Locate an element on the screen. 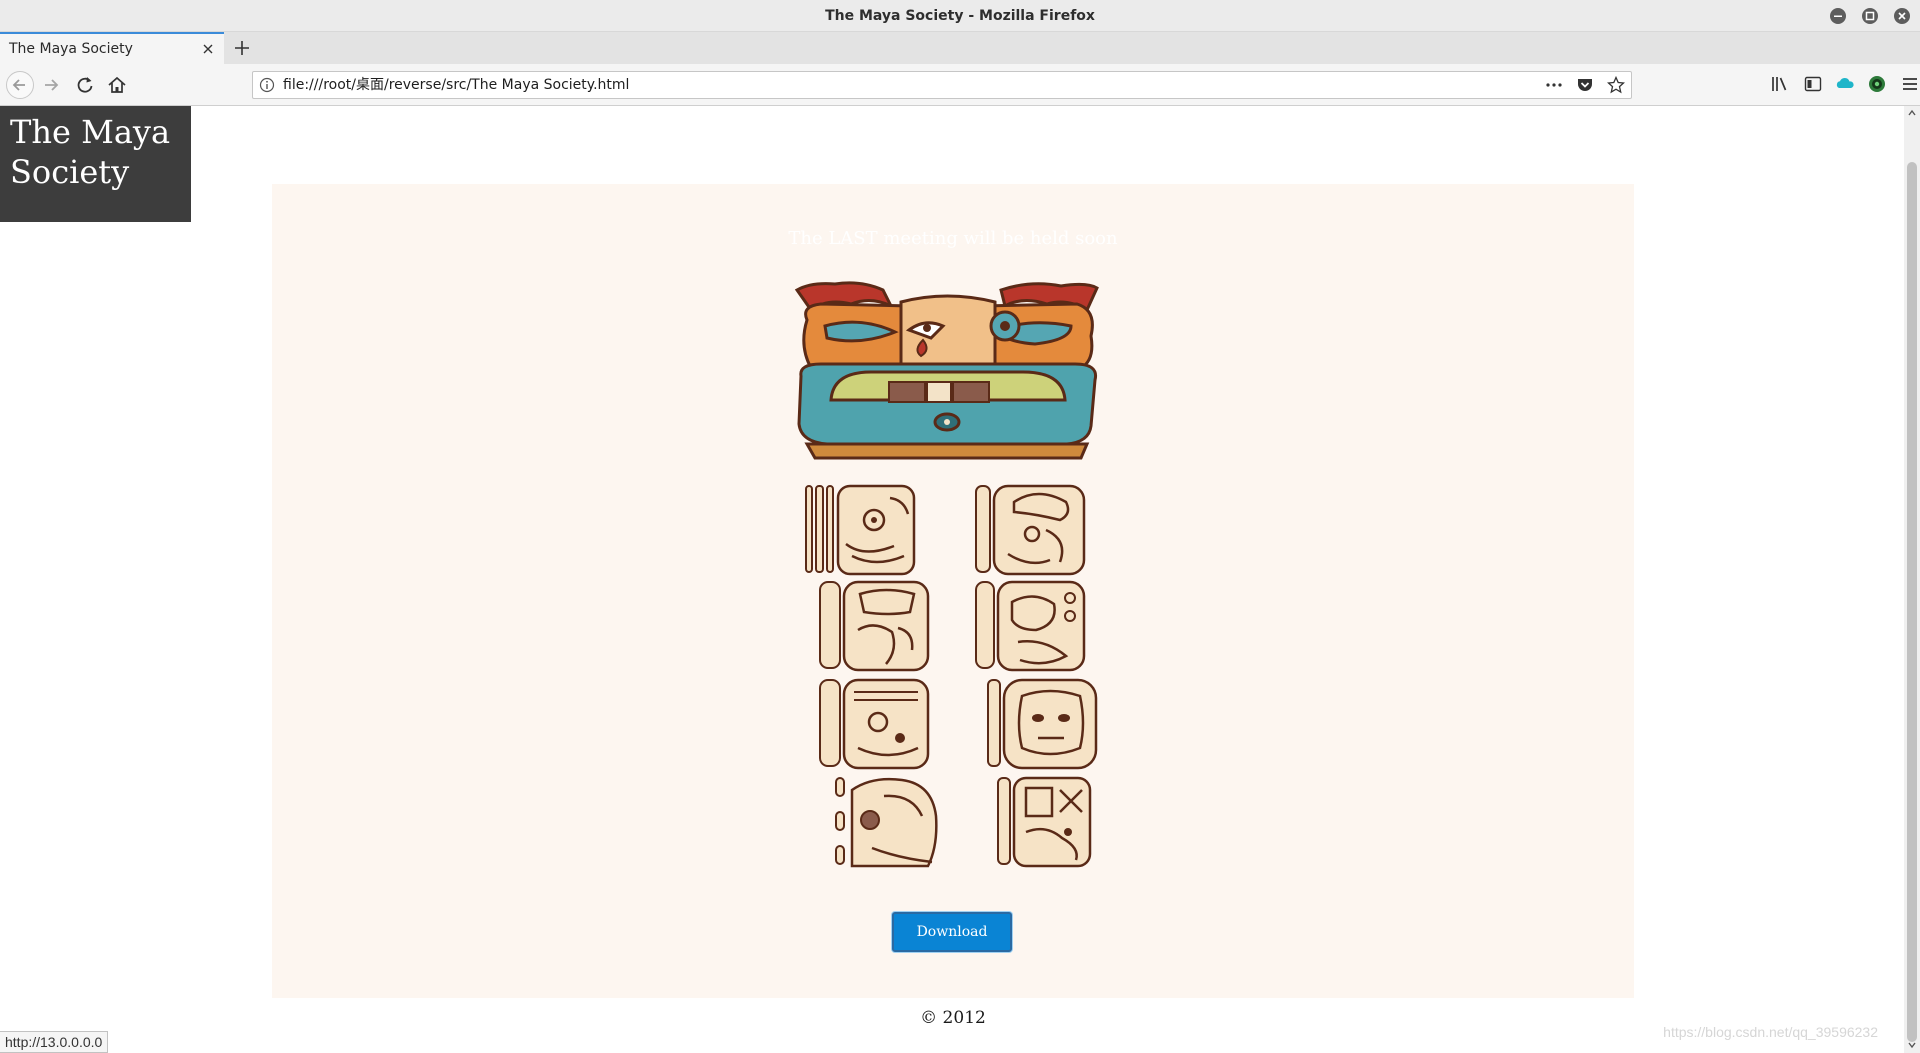 The height and width of the screenshot is (1053, 1920). info-icon is located at coordinates (267, 85).